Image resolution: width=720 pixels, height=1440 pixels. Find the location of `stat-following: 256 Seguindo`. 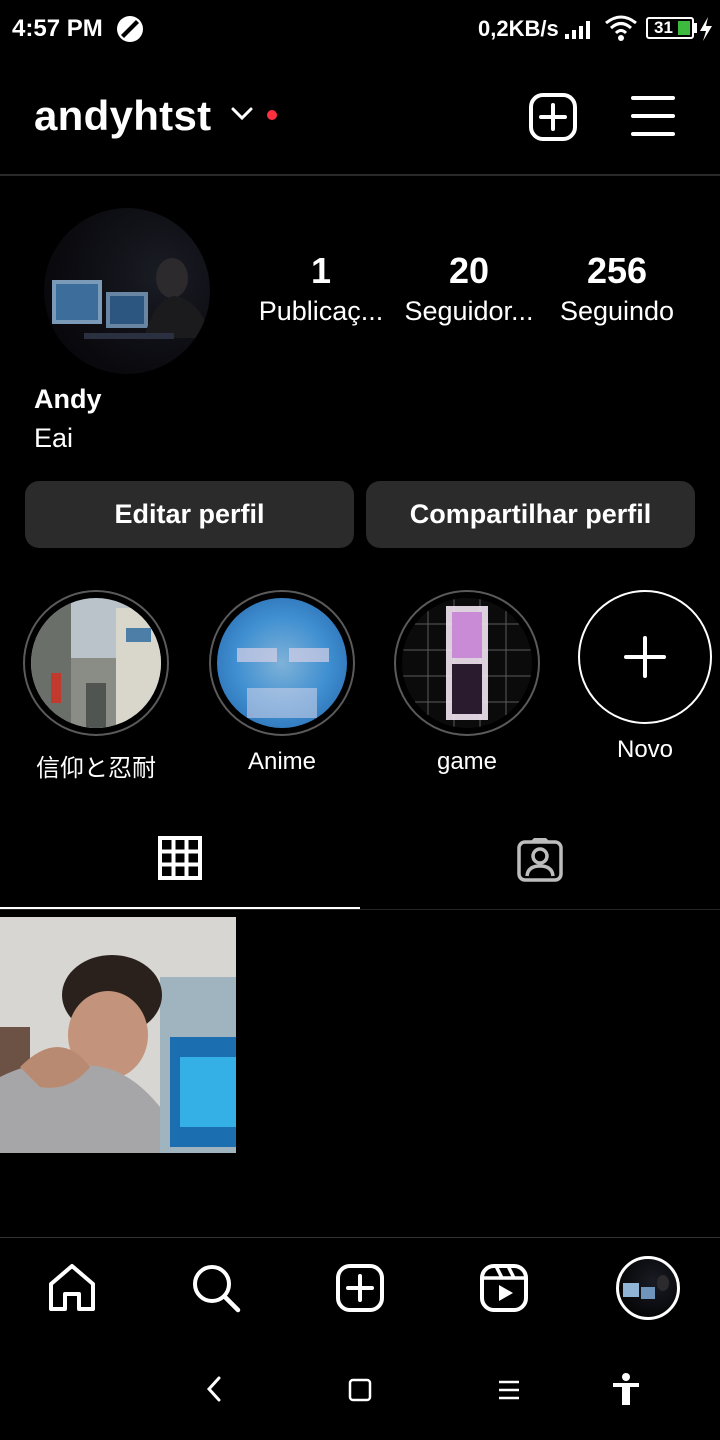

stat-following: 256 Seguindo is located at coordinates (617, 288).